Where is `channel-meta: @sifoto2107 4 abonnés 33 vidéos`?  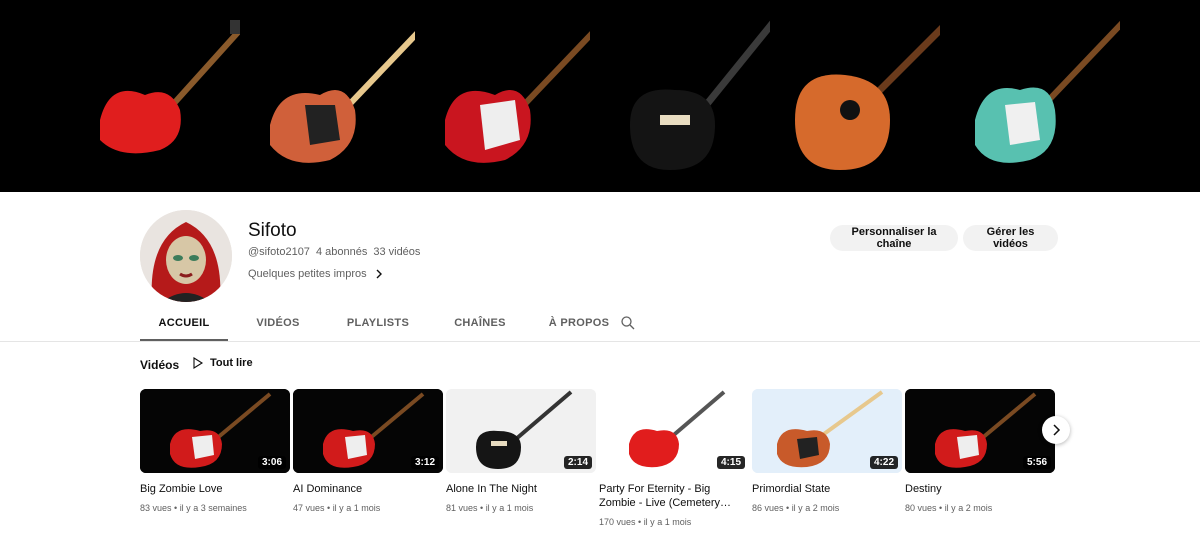 channel-meta: @sifoto2107 4 abonnés 33 vidéos is located at coordinates (334, 252).